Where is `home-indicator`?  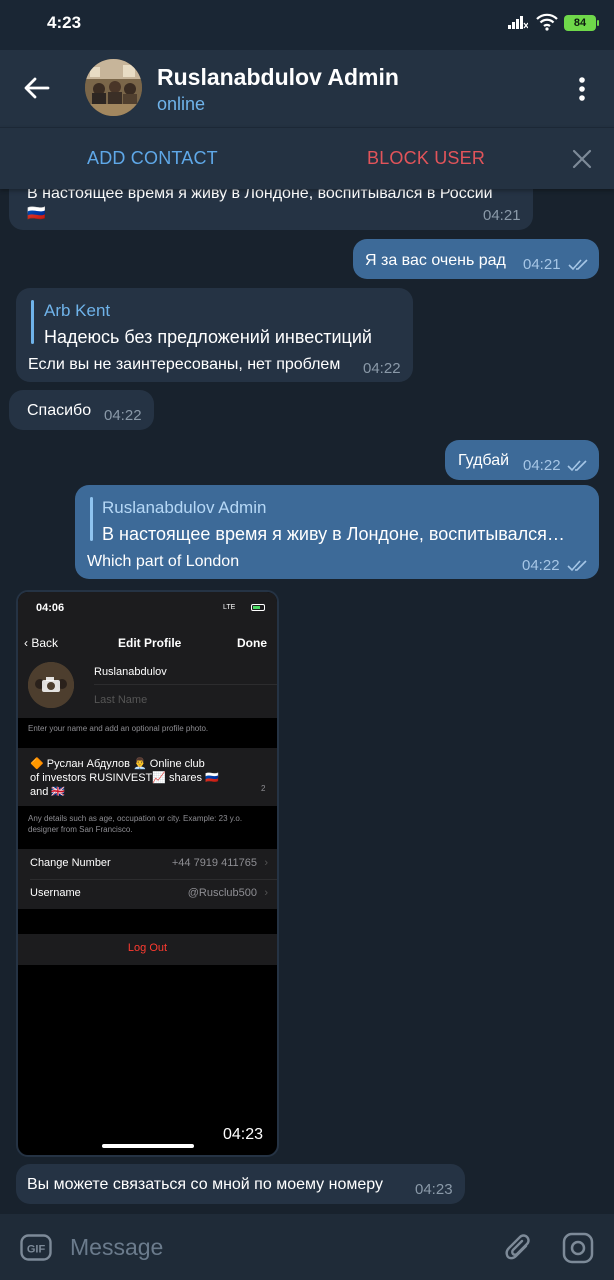 home-indicator is located at coordinates (148, 1146).